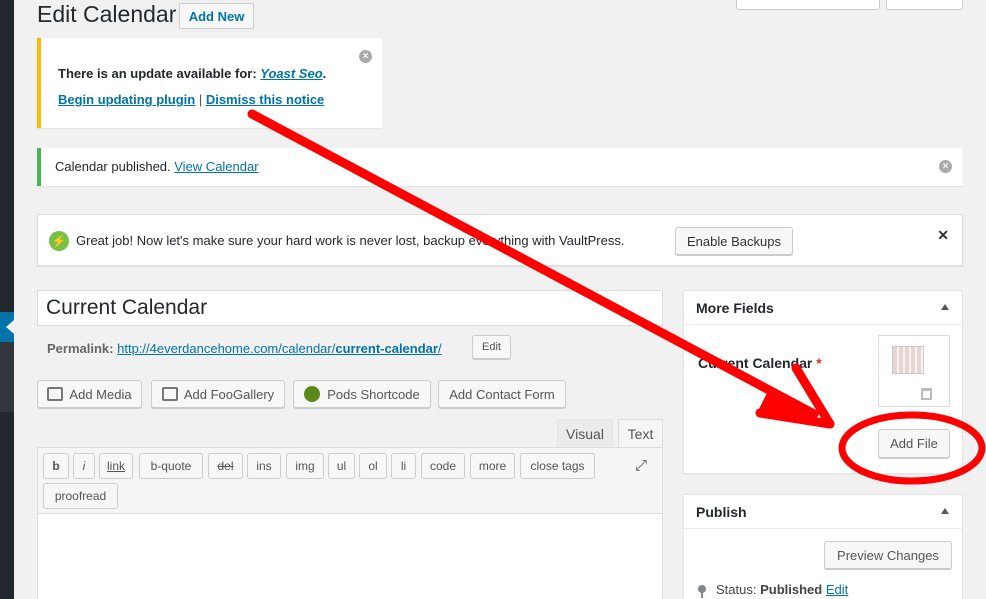  Describe the element at coordinates (808, 5) in the screenshot. I see `screen-options-button` at that location.